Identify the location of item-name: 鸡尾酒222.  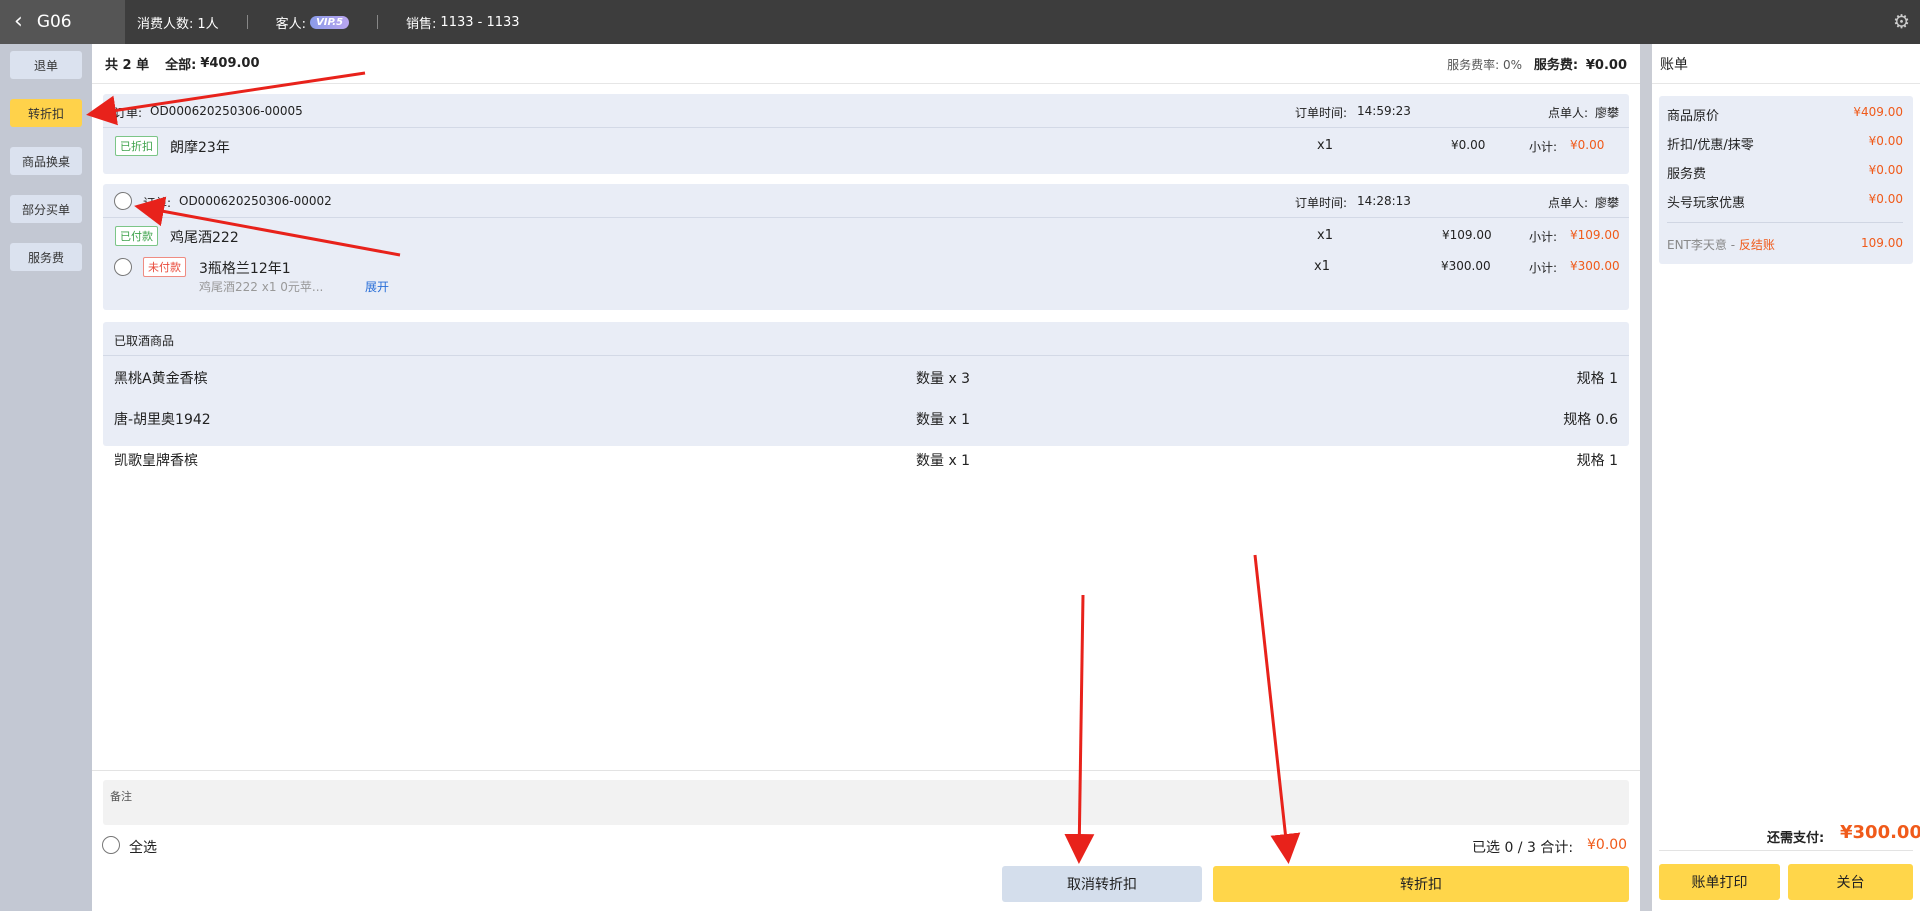
(204, 238).